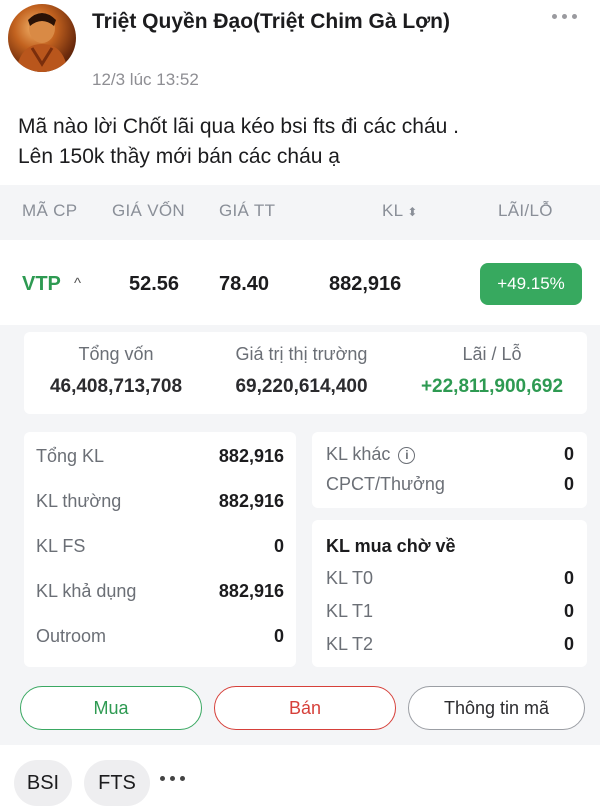 The height and width of the screenshot is (806, 600). What do you see at coordinates (247, 210) in the screenshot?
I see `column-header-market-price: GIÁ TT` at bounding box center [247, 210].